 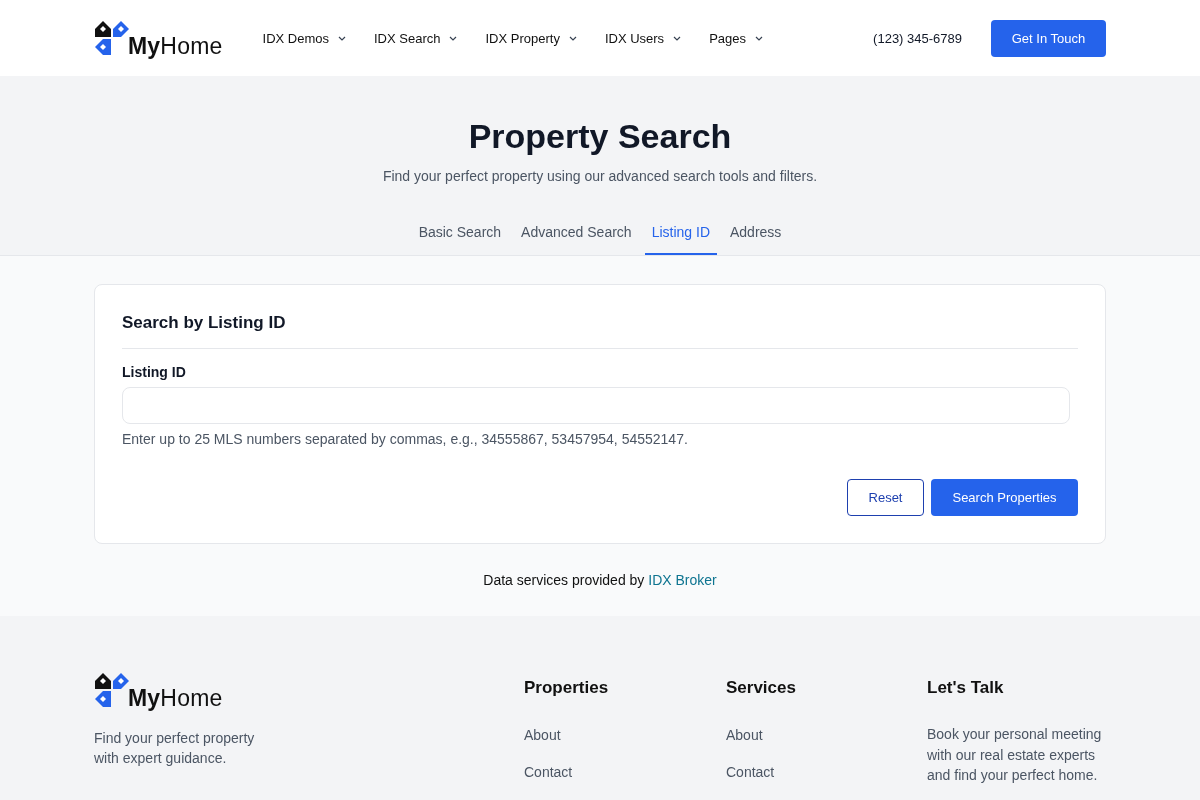 I want to click on card-title: Search by Listing ID, so click(x=600, y=331).